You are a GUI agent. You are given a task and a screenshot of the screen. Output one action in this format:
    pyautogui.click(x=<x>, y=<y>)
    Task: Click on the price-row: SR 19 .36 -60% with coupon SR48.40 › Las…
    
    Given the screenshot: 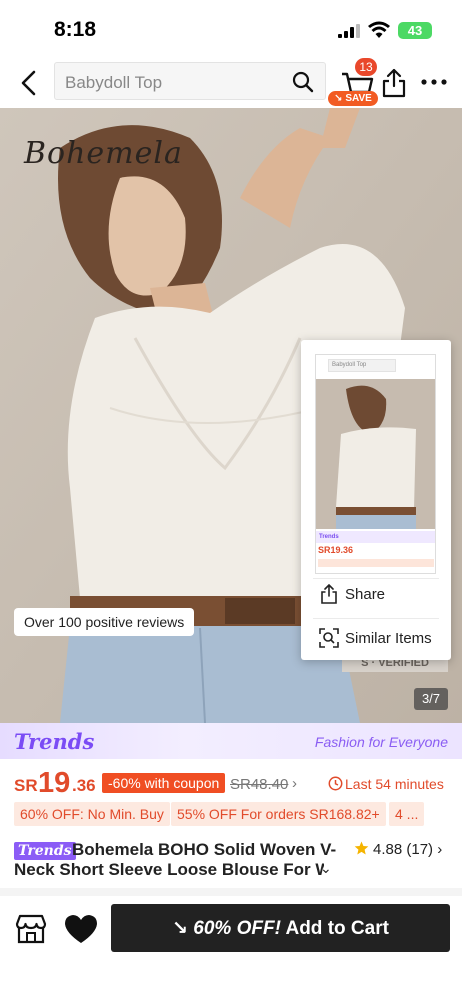 What is the action you would take?
    pyautogui.click(x=231, y=782)
    